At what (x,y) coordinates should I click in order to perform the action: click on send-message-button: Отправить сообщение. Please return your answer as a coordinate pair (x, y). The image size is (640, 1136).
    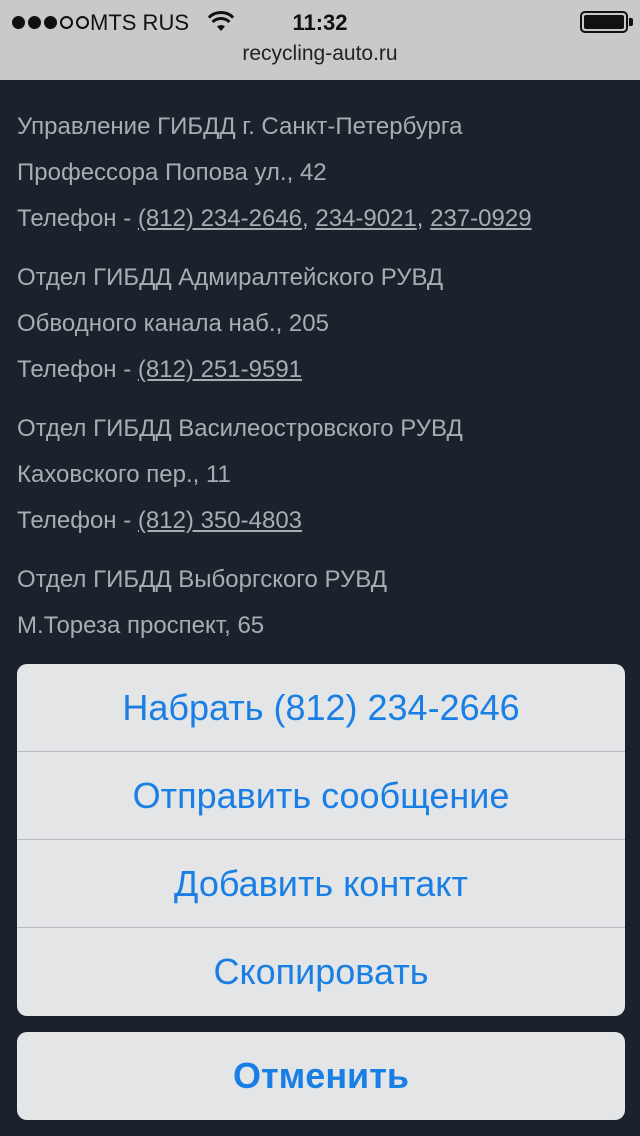
    Looking at the image, I should click on (321, 796).